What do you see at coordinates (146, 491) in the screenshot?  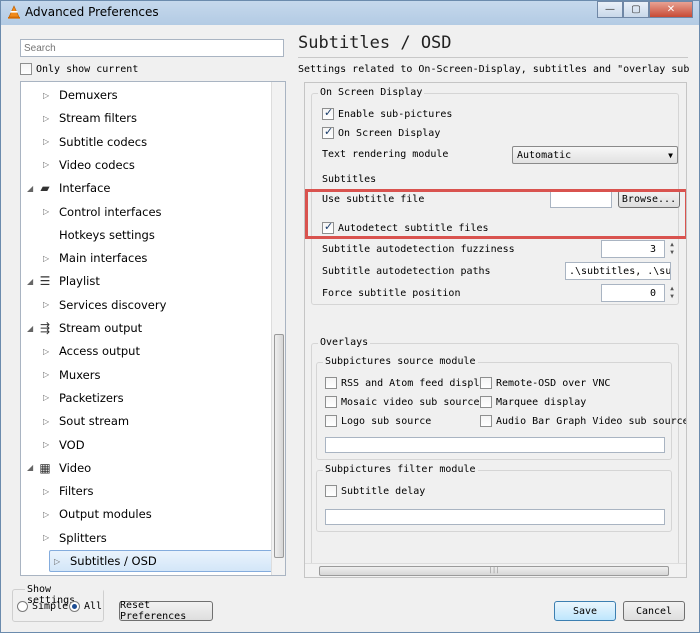 I see `tree-item: ▷ Filters` at bounding box center [146, 491].